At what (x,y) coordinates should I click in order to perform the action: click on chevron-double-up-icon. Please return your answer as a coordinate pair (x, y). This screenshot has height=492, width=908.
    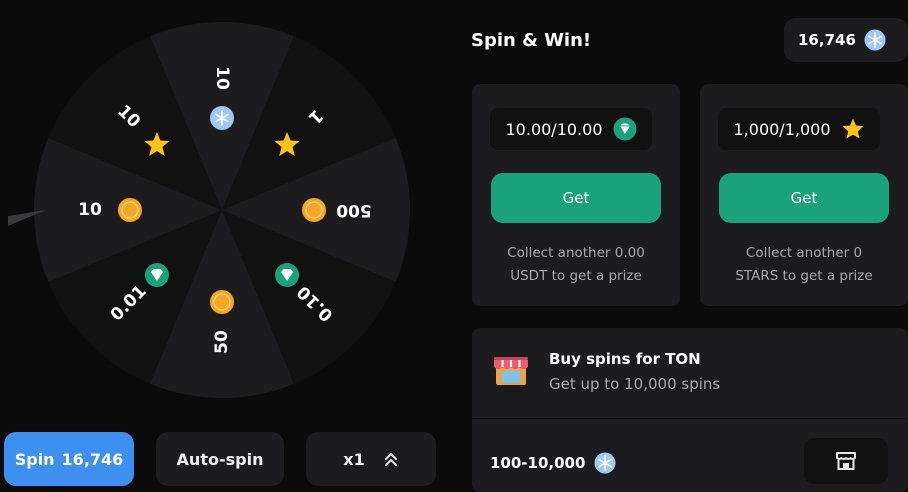
    Looking at the image, I should click on (390, 459).